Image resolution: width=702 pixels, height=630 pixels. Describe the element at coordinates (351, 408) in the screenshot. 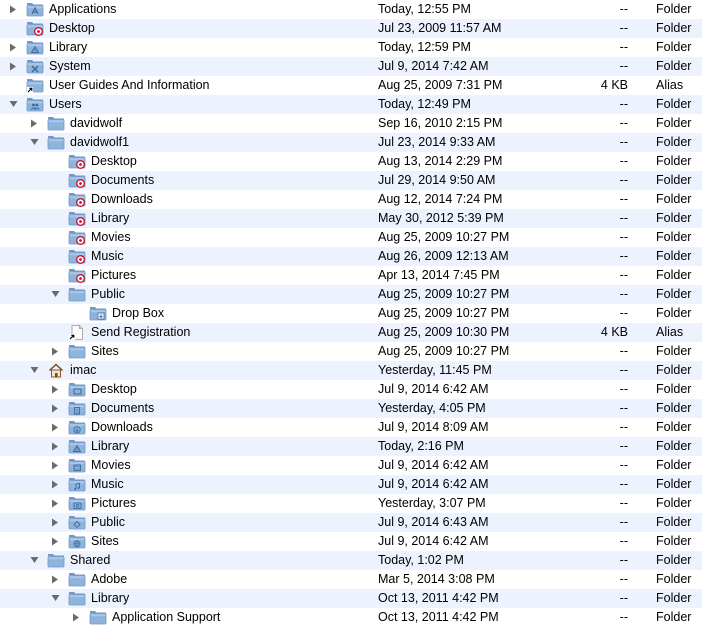

I see `list-row: Documents Yesterday, 4:05 PM -- Folder` at that location.